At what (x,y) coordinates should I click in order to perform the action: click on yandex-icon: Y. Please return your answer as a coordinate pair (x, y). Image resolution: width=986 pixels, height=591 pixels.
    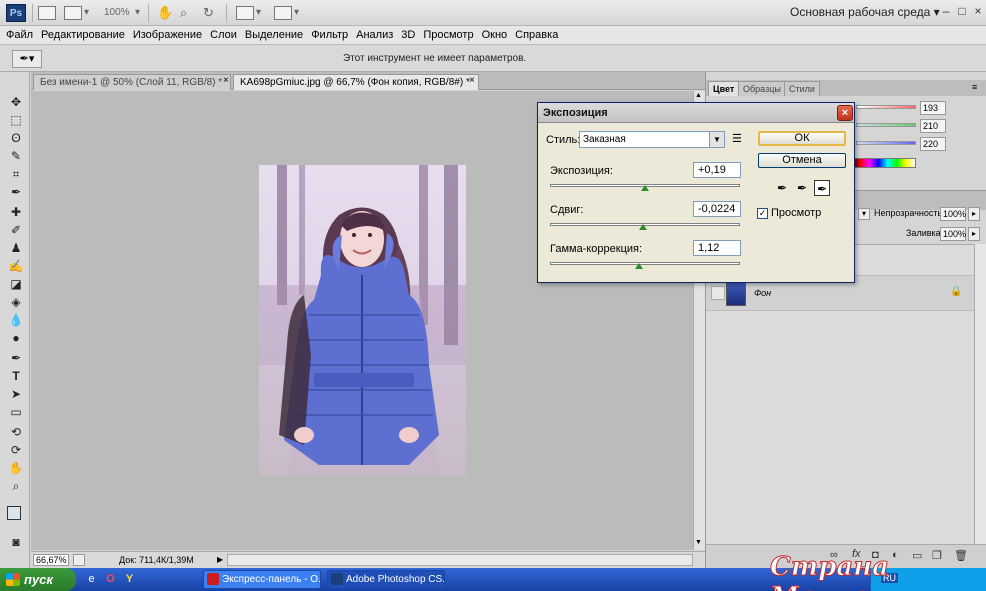
    Looking at the image, I should click on (129, 579).